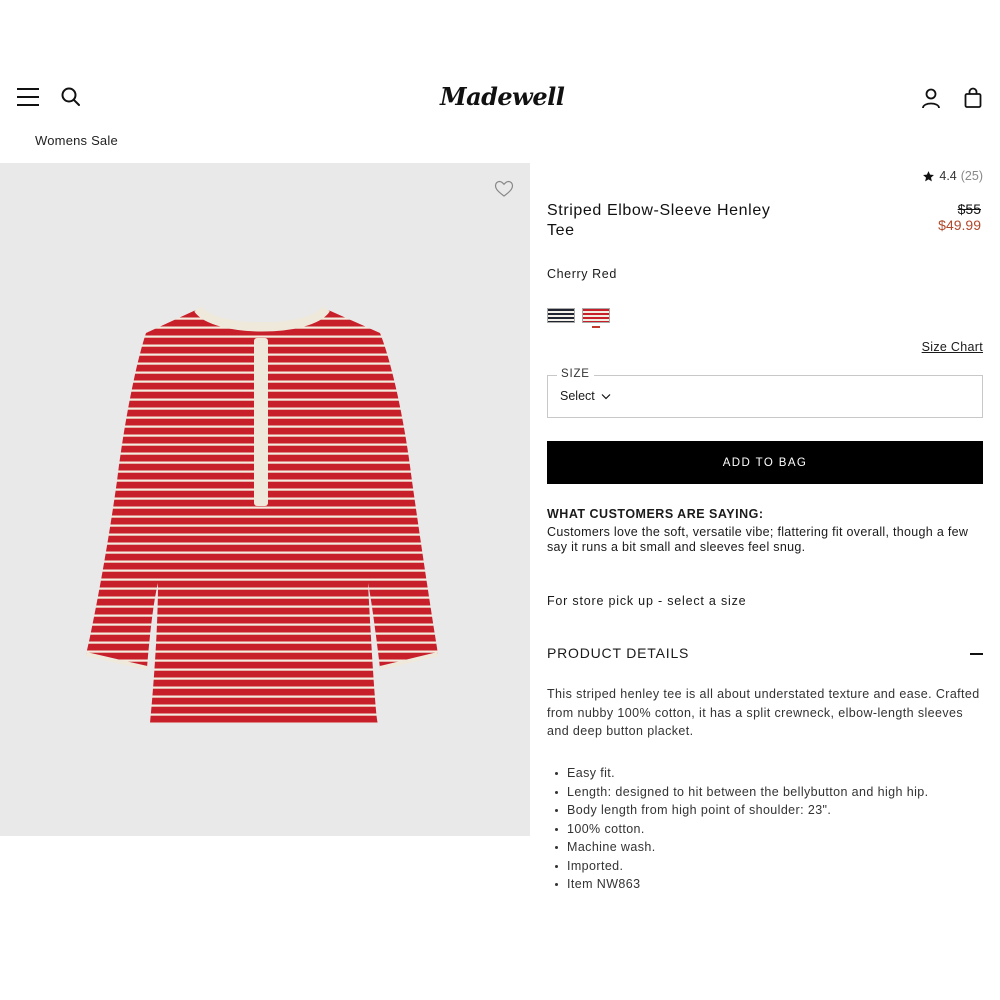 The image size is (1000, 1000). Describe the element at coordinates (71, 97) in the screenshot. I see `search-icon` at that location.